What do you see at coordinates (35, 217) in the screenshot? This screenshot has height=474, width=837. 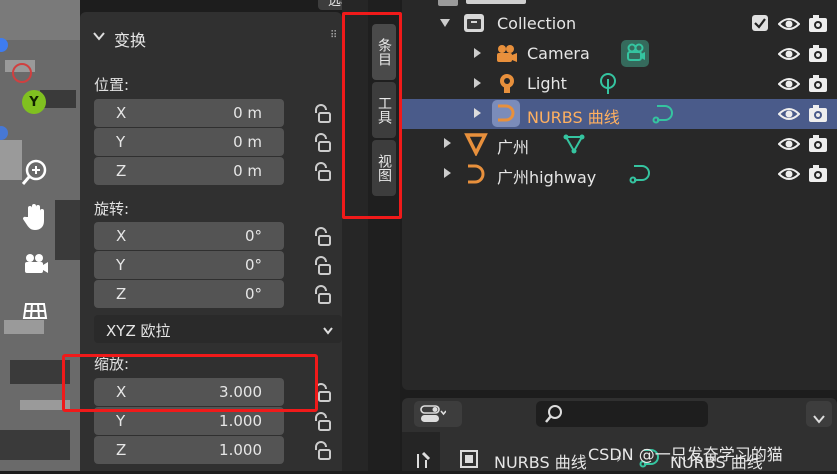 I see `pan-hand-icon` at bounding box center [35, 217].